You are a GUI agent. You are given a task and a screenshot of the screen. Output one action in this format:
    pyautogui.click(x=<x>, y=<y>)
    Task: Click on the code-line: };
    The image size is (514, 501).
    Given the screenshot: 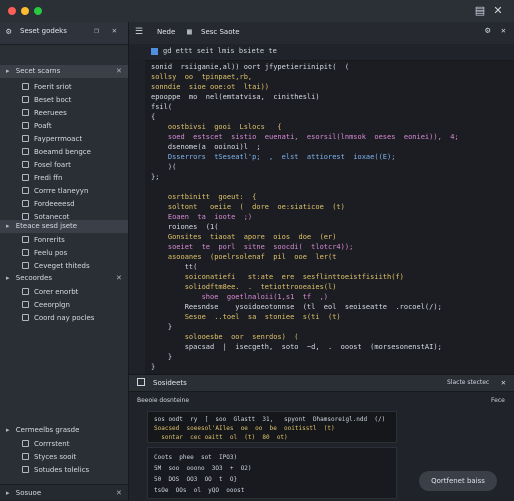 What is the action you would take?
    pyautogui.click(x=155, y=177)
    